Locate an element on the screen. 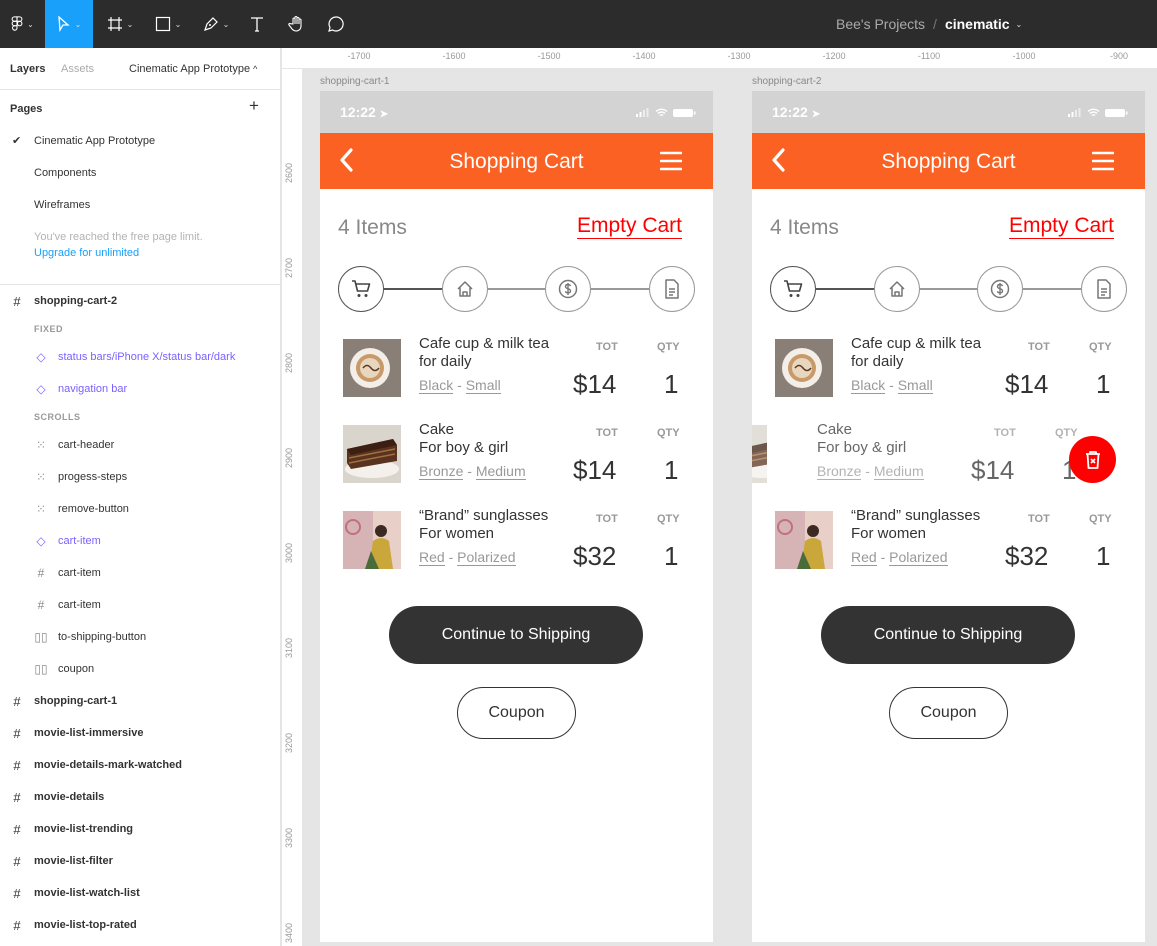  remove-button is located at coordinates (1092, 459).